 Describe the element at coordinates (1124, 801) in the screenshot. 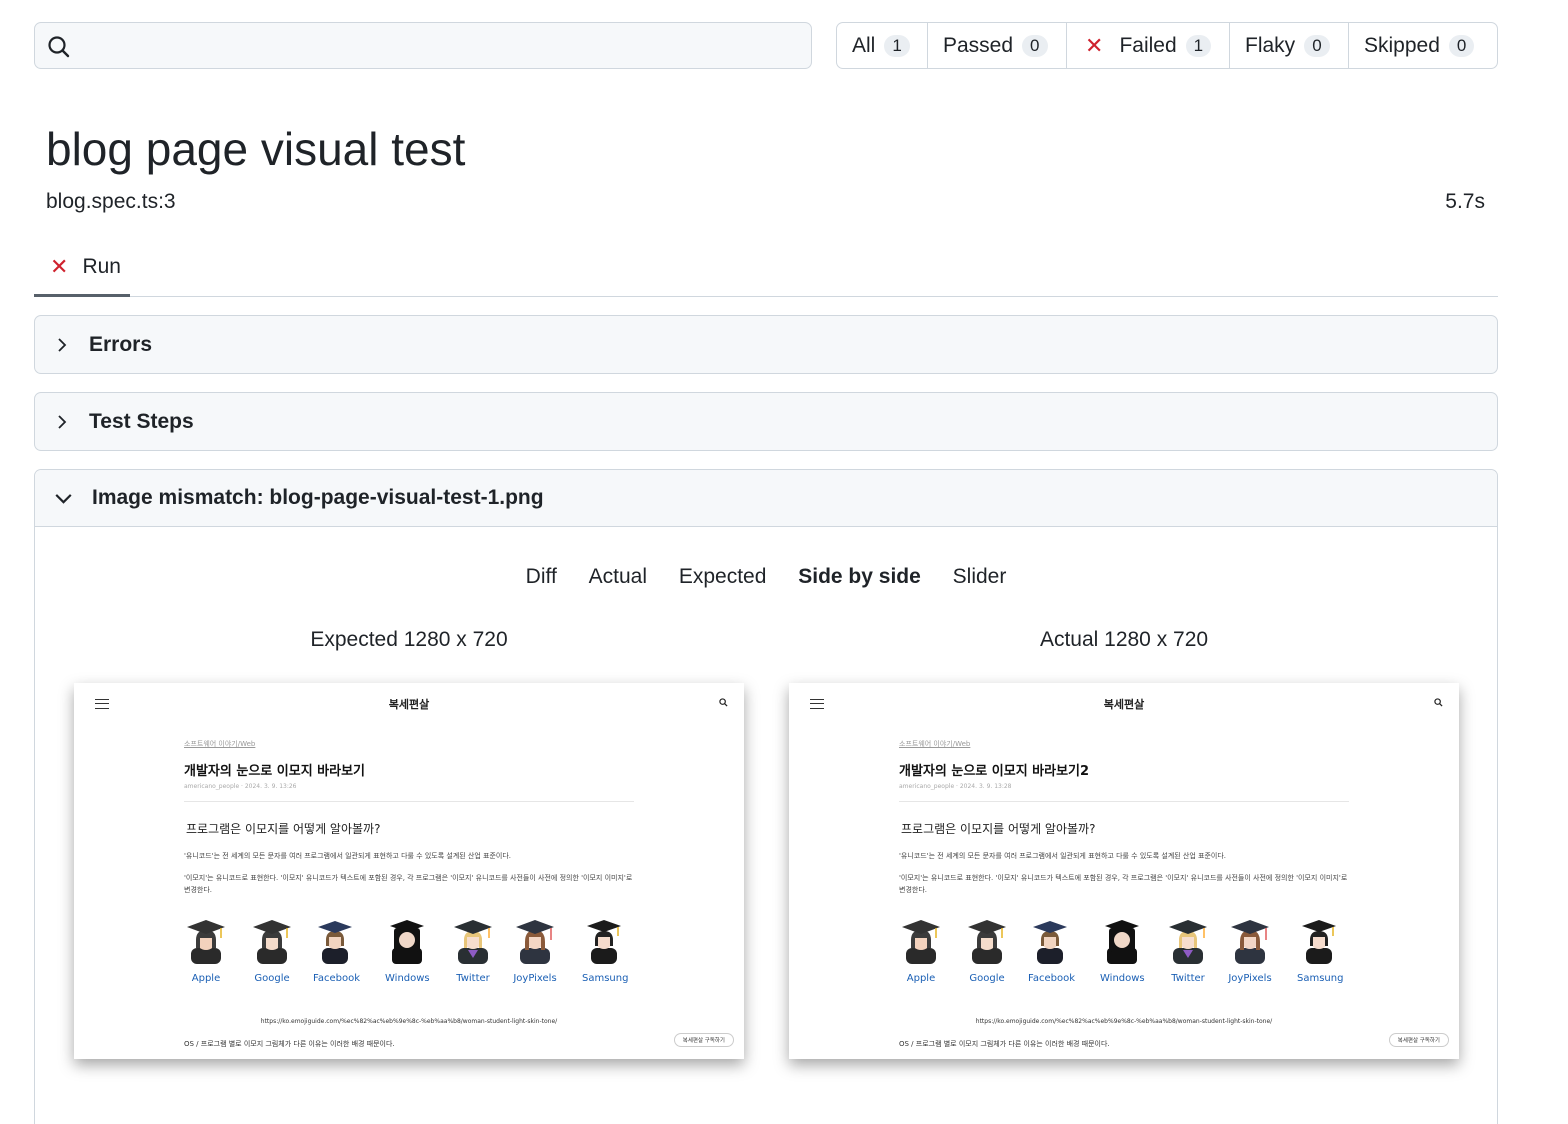

I see `divider` at that location.